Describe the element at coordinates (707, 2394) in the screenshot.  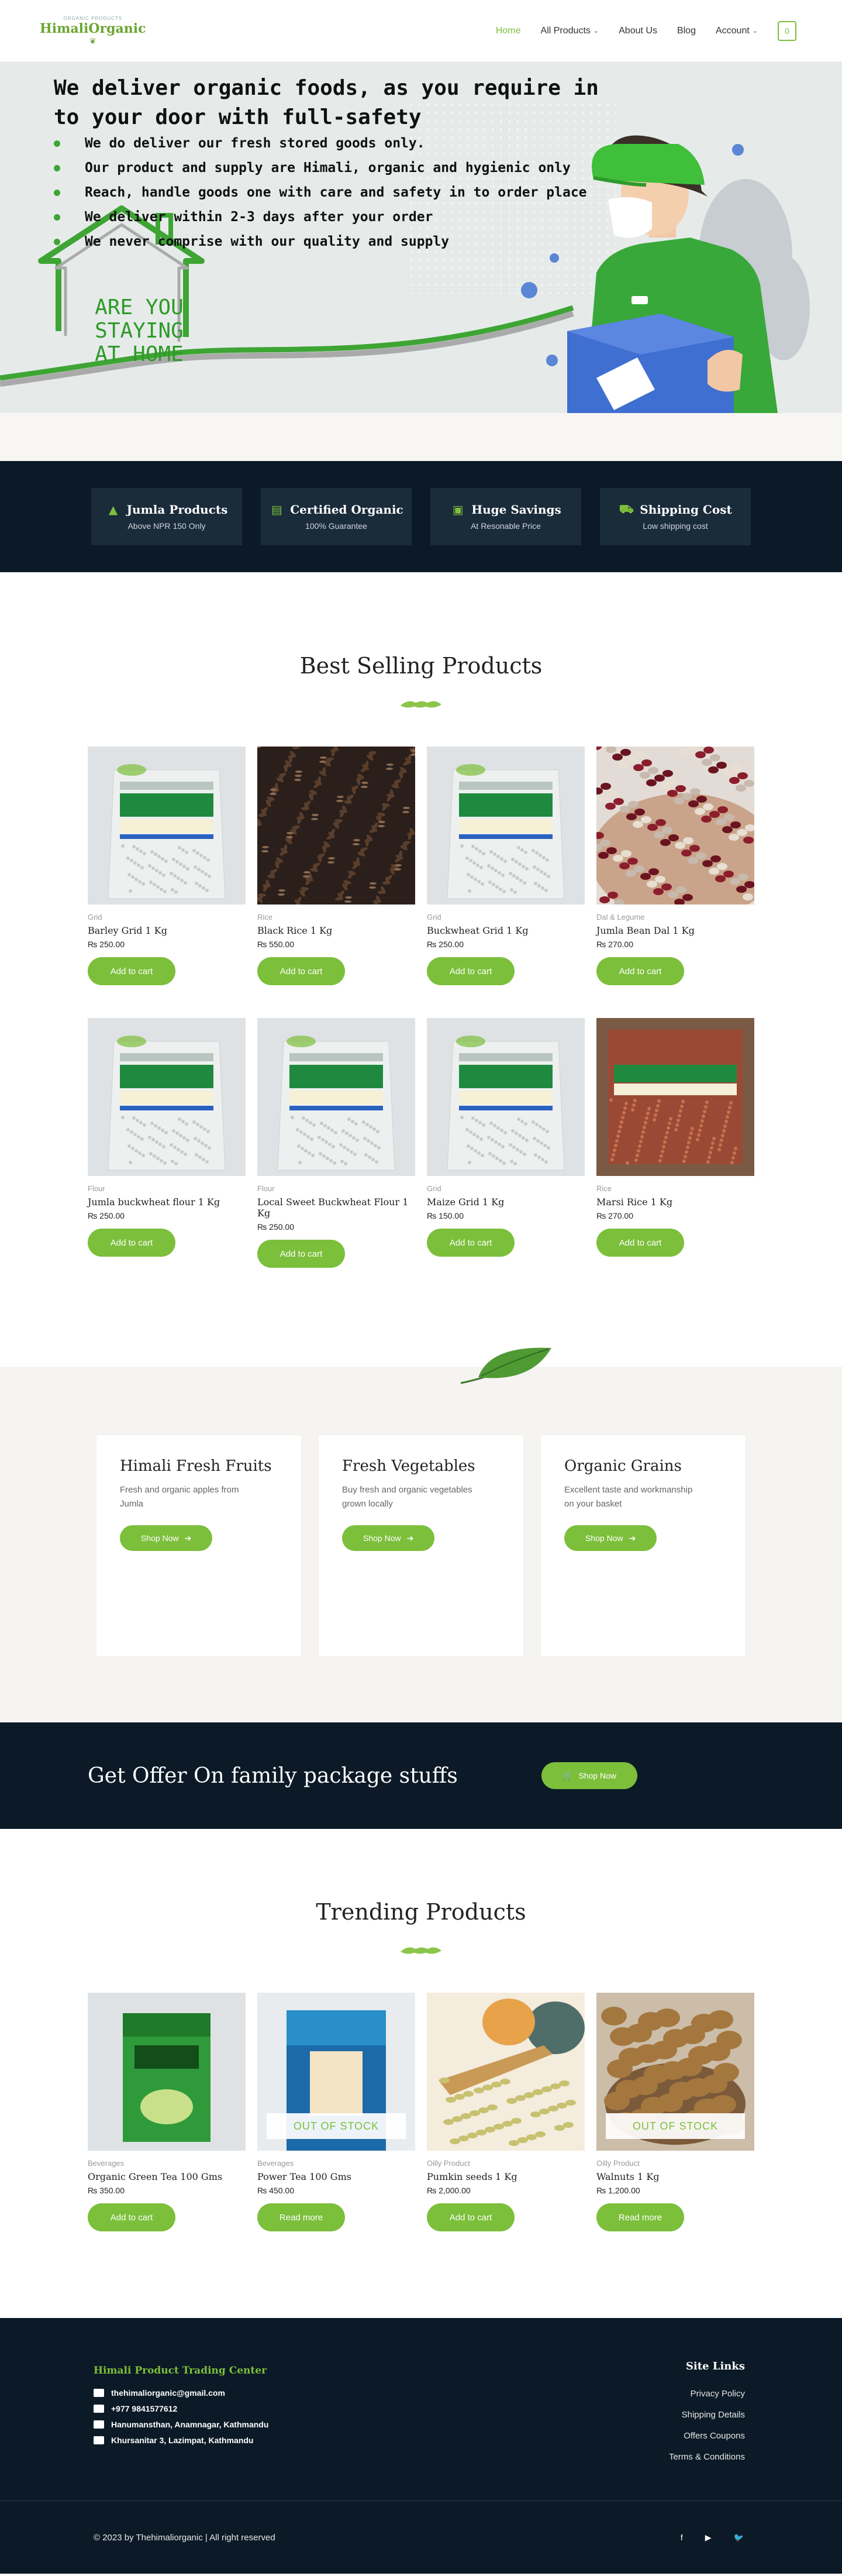
I see `footer-link-privacy: Privacy Policy` at that location.